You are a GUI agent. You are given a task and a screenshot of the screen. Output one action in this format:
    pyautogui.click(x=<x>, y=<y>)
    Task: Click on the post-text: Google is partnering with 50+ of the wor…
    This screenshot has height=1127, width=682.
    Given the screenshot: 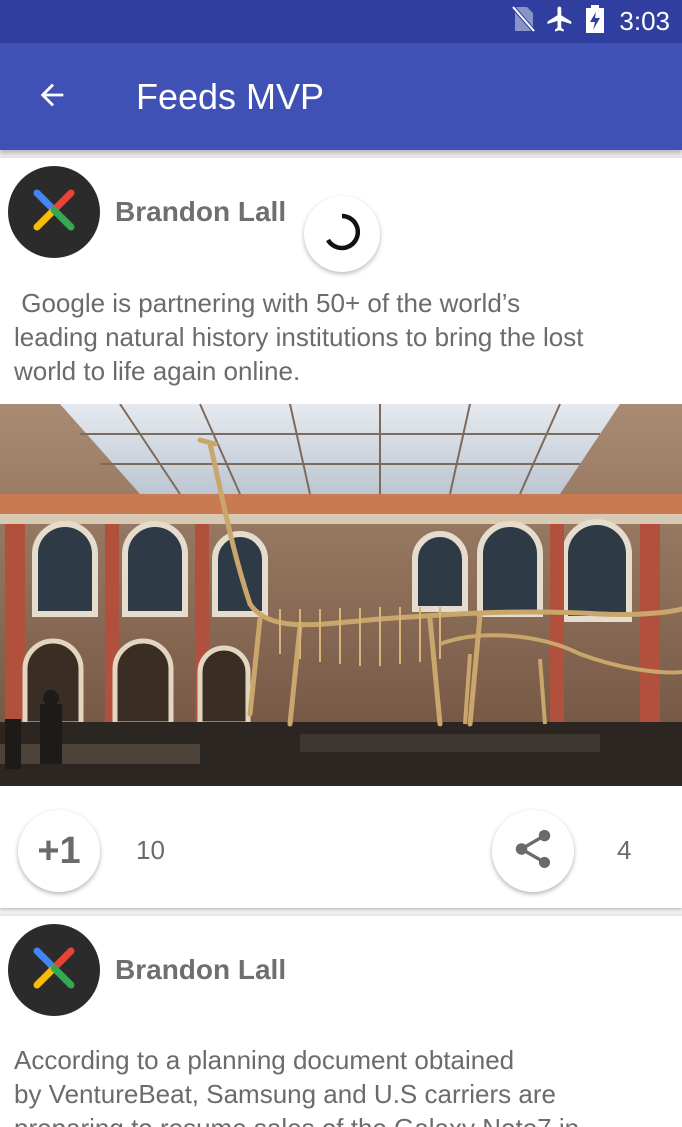 What is the action you would take?
    pyautogui.click(x=299, y=337)
    